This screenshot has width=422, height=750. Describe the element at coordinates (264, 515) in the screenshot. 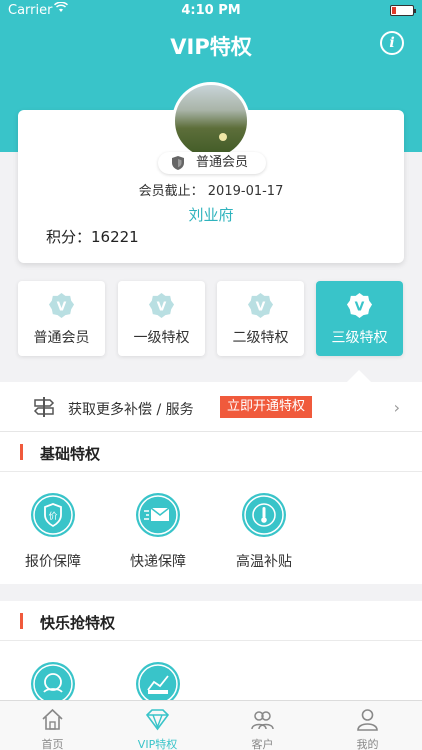

I see `heat-subsidy-icon` at that location.